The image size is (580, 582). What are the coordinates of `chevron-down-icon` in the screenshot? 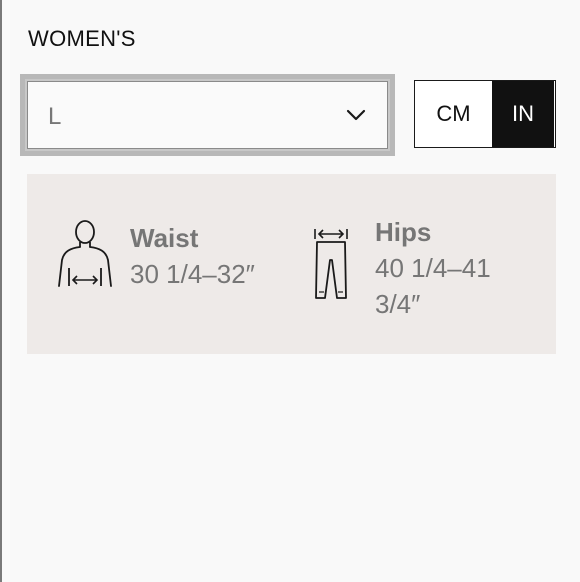 It's located at (356, 115).